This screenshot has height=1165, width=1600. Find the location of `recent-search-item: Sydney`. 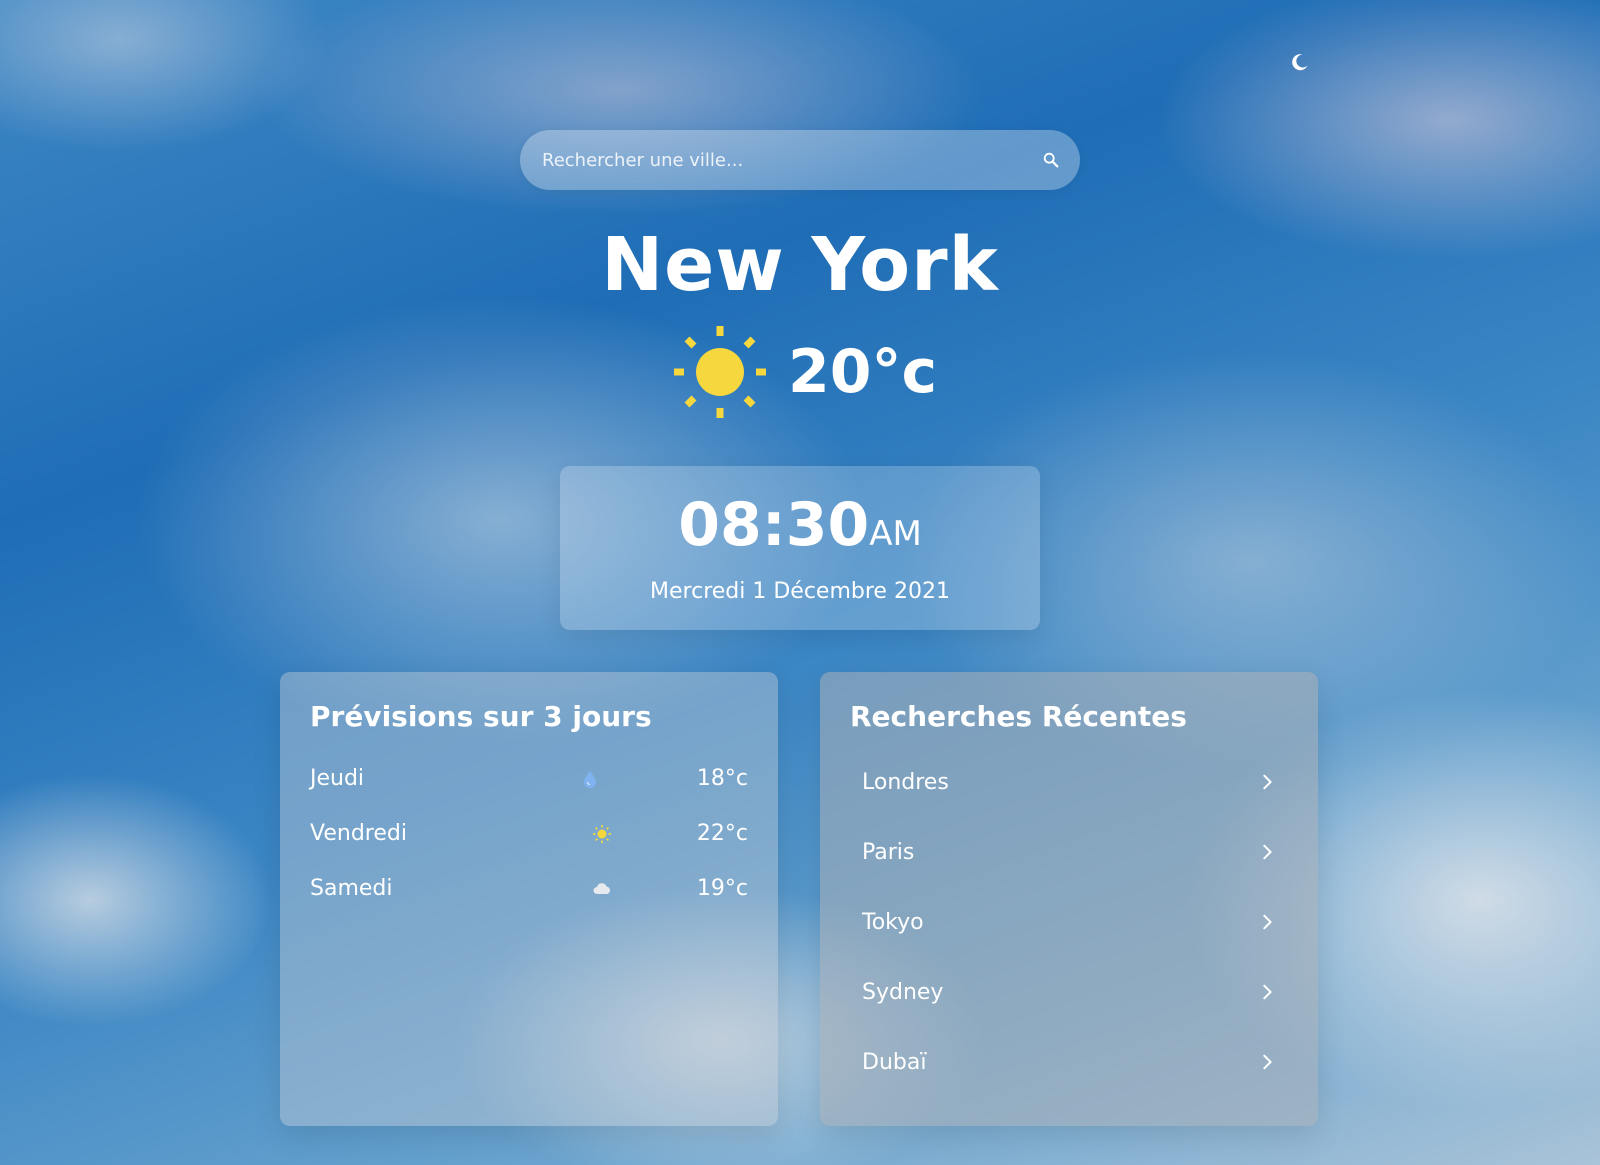

recent-search-item: Sydney is located at coordinates (1069, 992).